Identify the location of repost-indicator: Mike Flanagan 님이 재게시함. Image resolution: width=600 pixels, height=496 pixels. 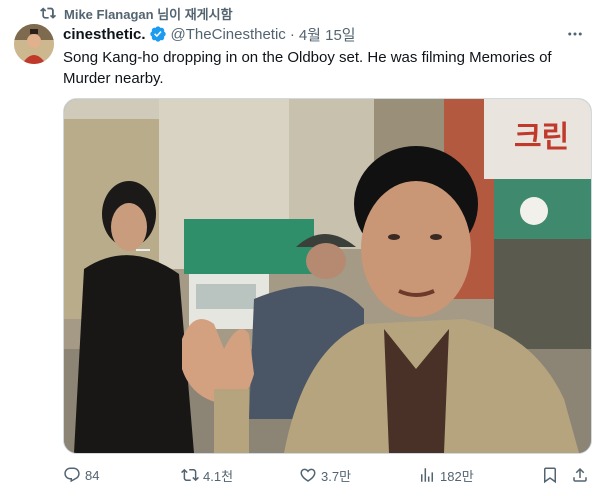
(136, 13).